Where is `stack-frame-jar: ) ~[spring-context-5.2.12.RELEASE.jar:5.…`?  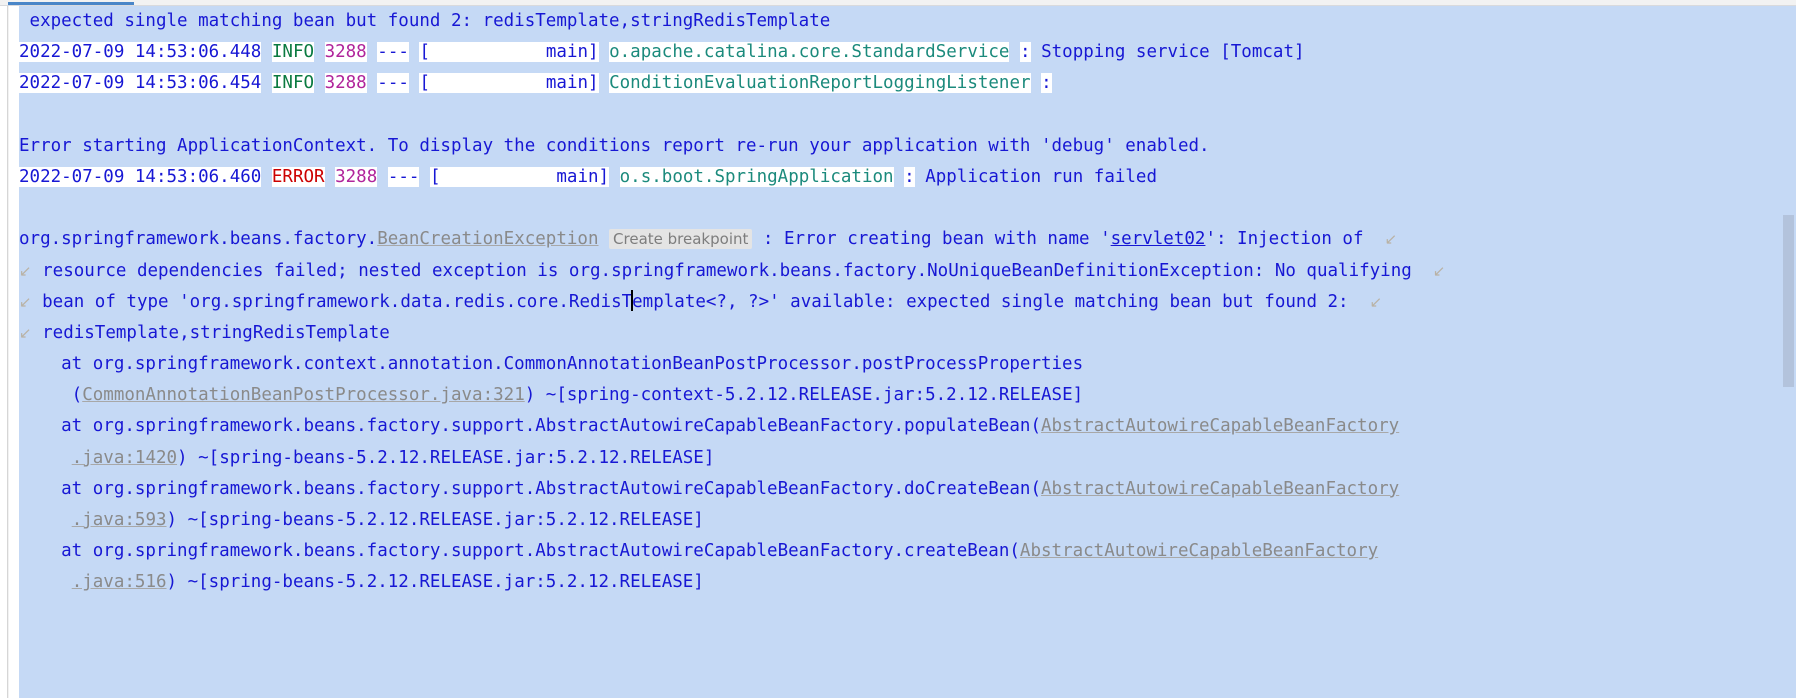 stack-frame-jar: ) ~[spring-context-5.2.12.RELEASE.jar:5.… is located at coordinates (804, 395).